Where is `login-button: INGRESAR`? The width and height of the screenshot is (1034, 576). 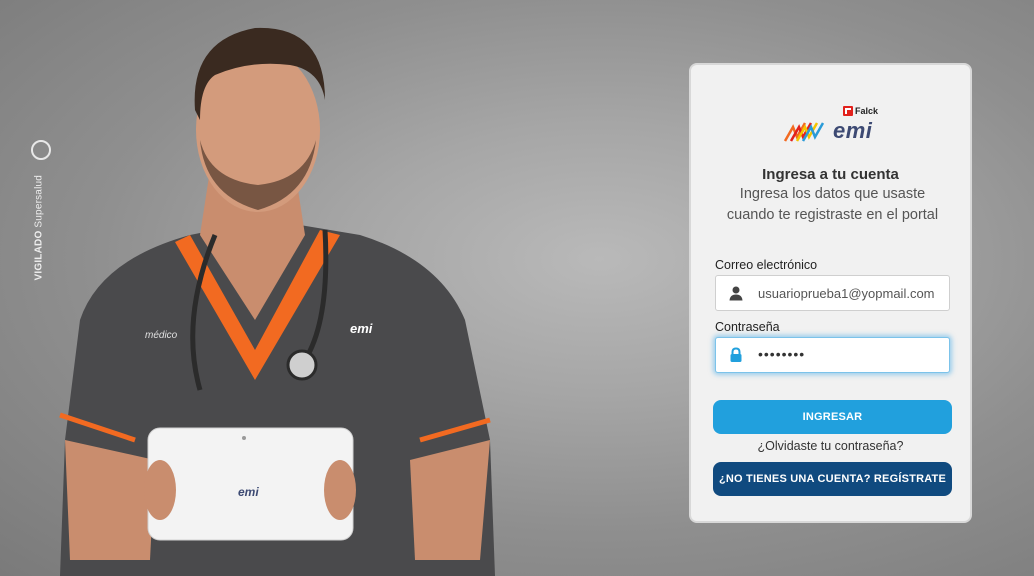
login-button: INGRESAR is located at coordinates (832, 417).